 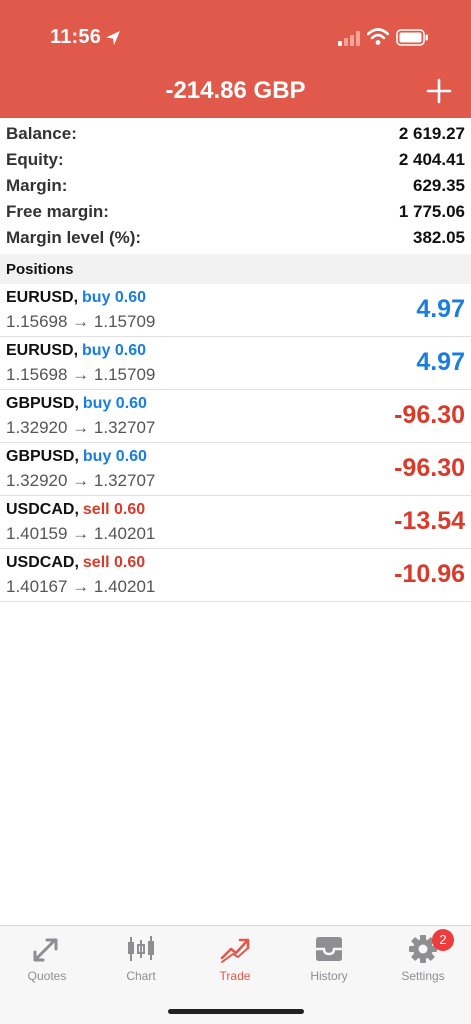 What do you see at coordinates (439, 237) in the screenshot?
I see `margin-level-value: 382.05` at bounding box center [439, 237].